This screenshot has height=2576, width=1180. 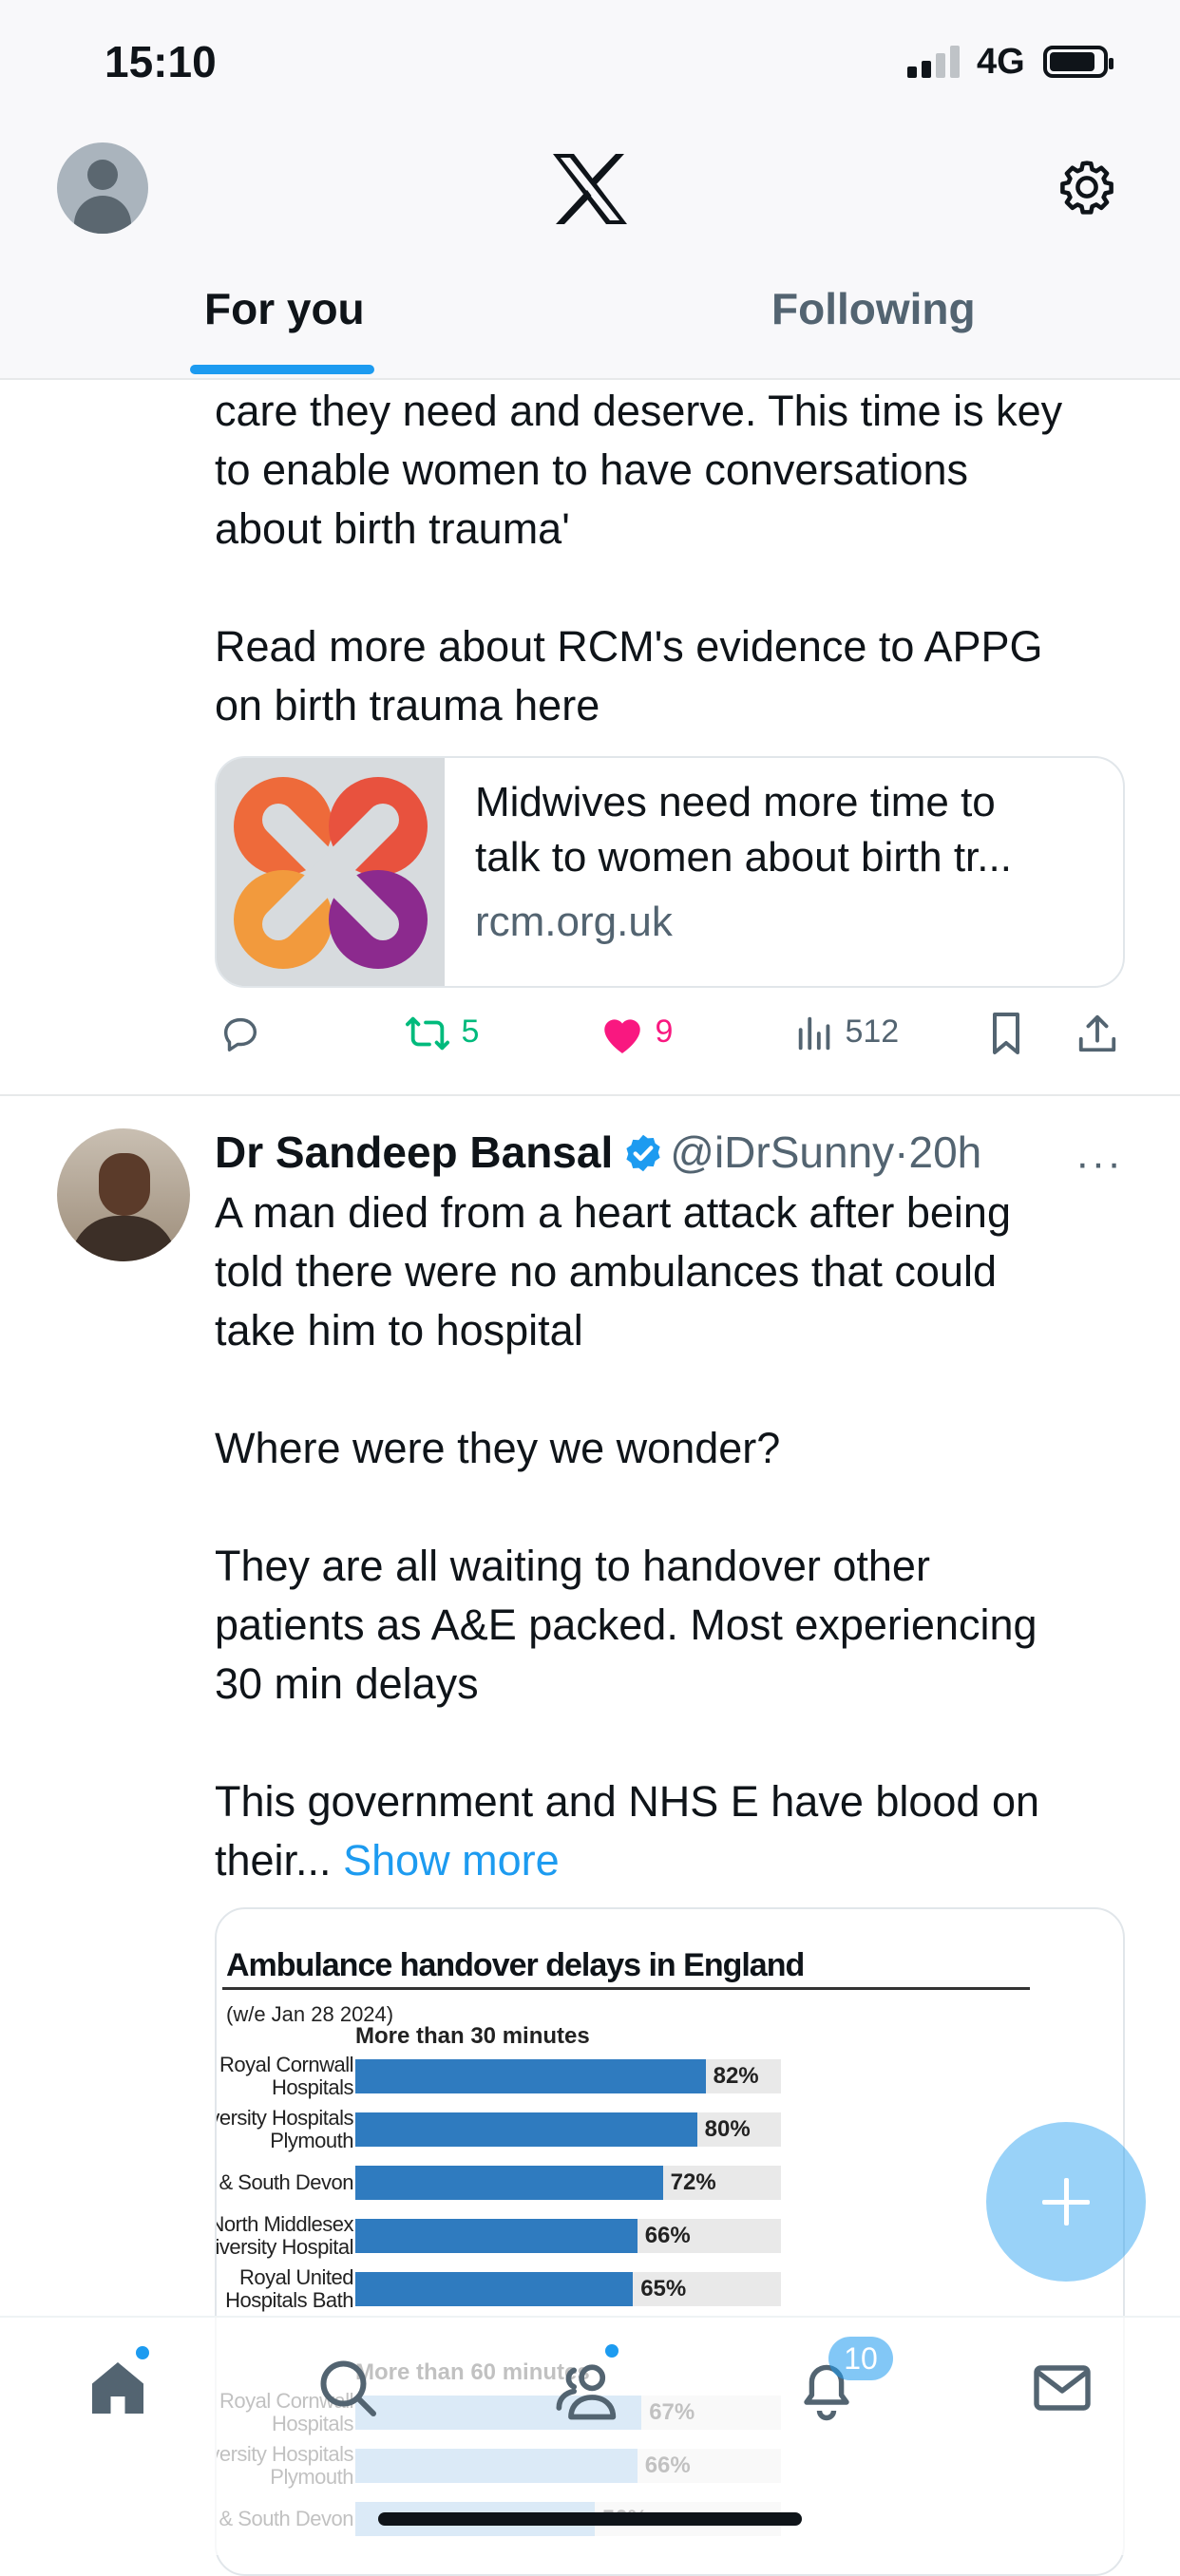 What do you see at coordinates (285, 2129) in the screenshot?
I see `chart-category-label: University Hospitals Plymouth` at bounding box center [285, 2129].